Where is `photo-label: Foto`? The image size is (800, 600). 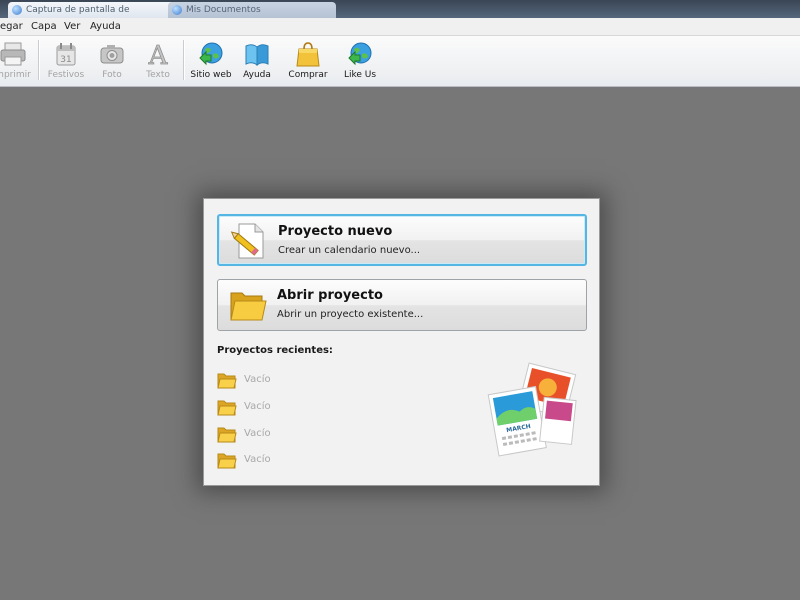
photo-label: Foto is located at coordinates (112, 75).